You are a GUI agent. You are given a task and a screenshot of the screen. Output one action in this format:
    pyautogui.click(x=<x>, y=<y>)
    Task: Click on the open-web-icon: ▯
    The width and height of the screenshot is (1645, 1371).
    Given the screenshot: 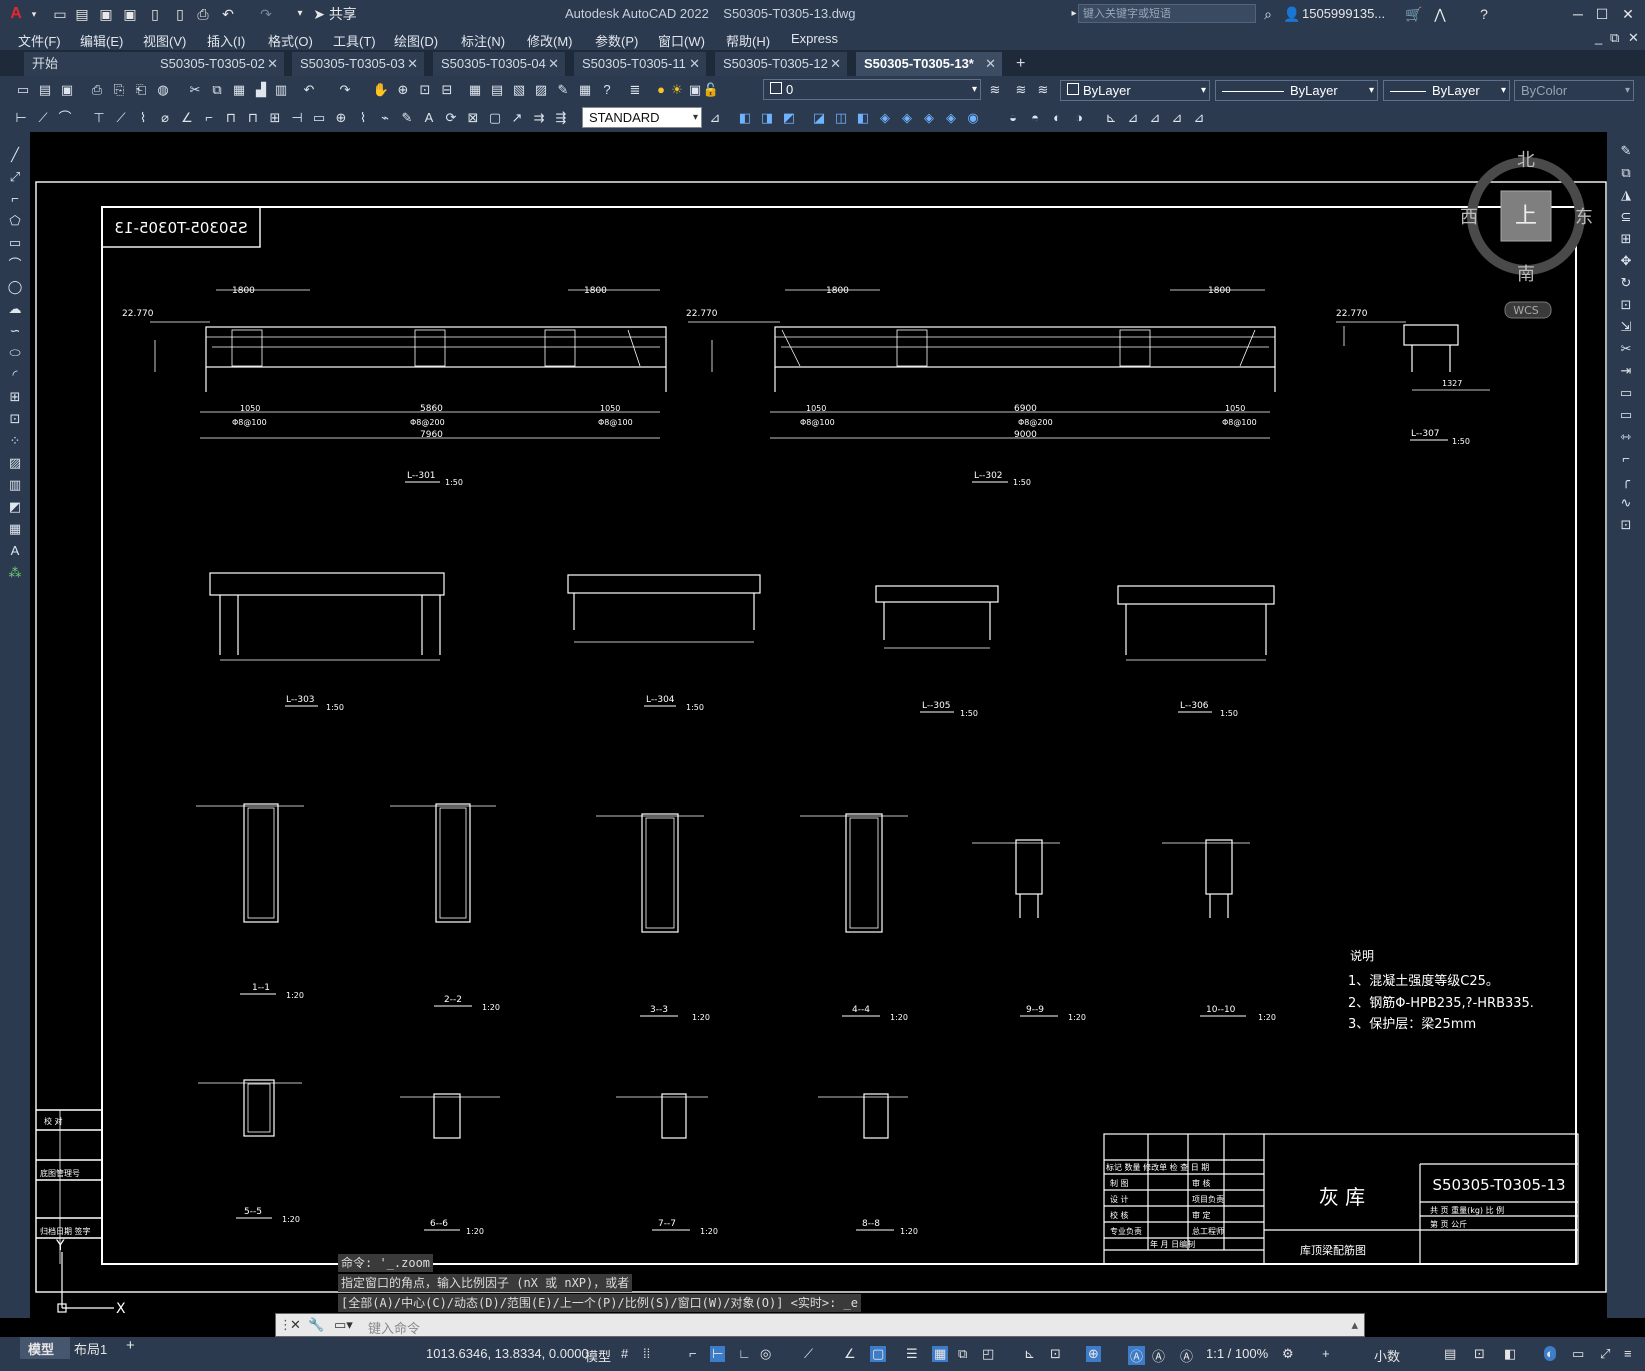 What is the action you would take?
    pyautogui.click(x=155, y=14)
    